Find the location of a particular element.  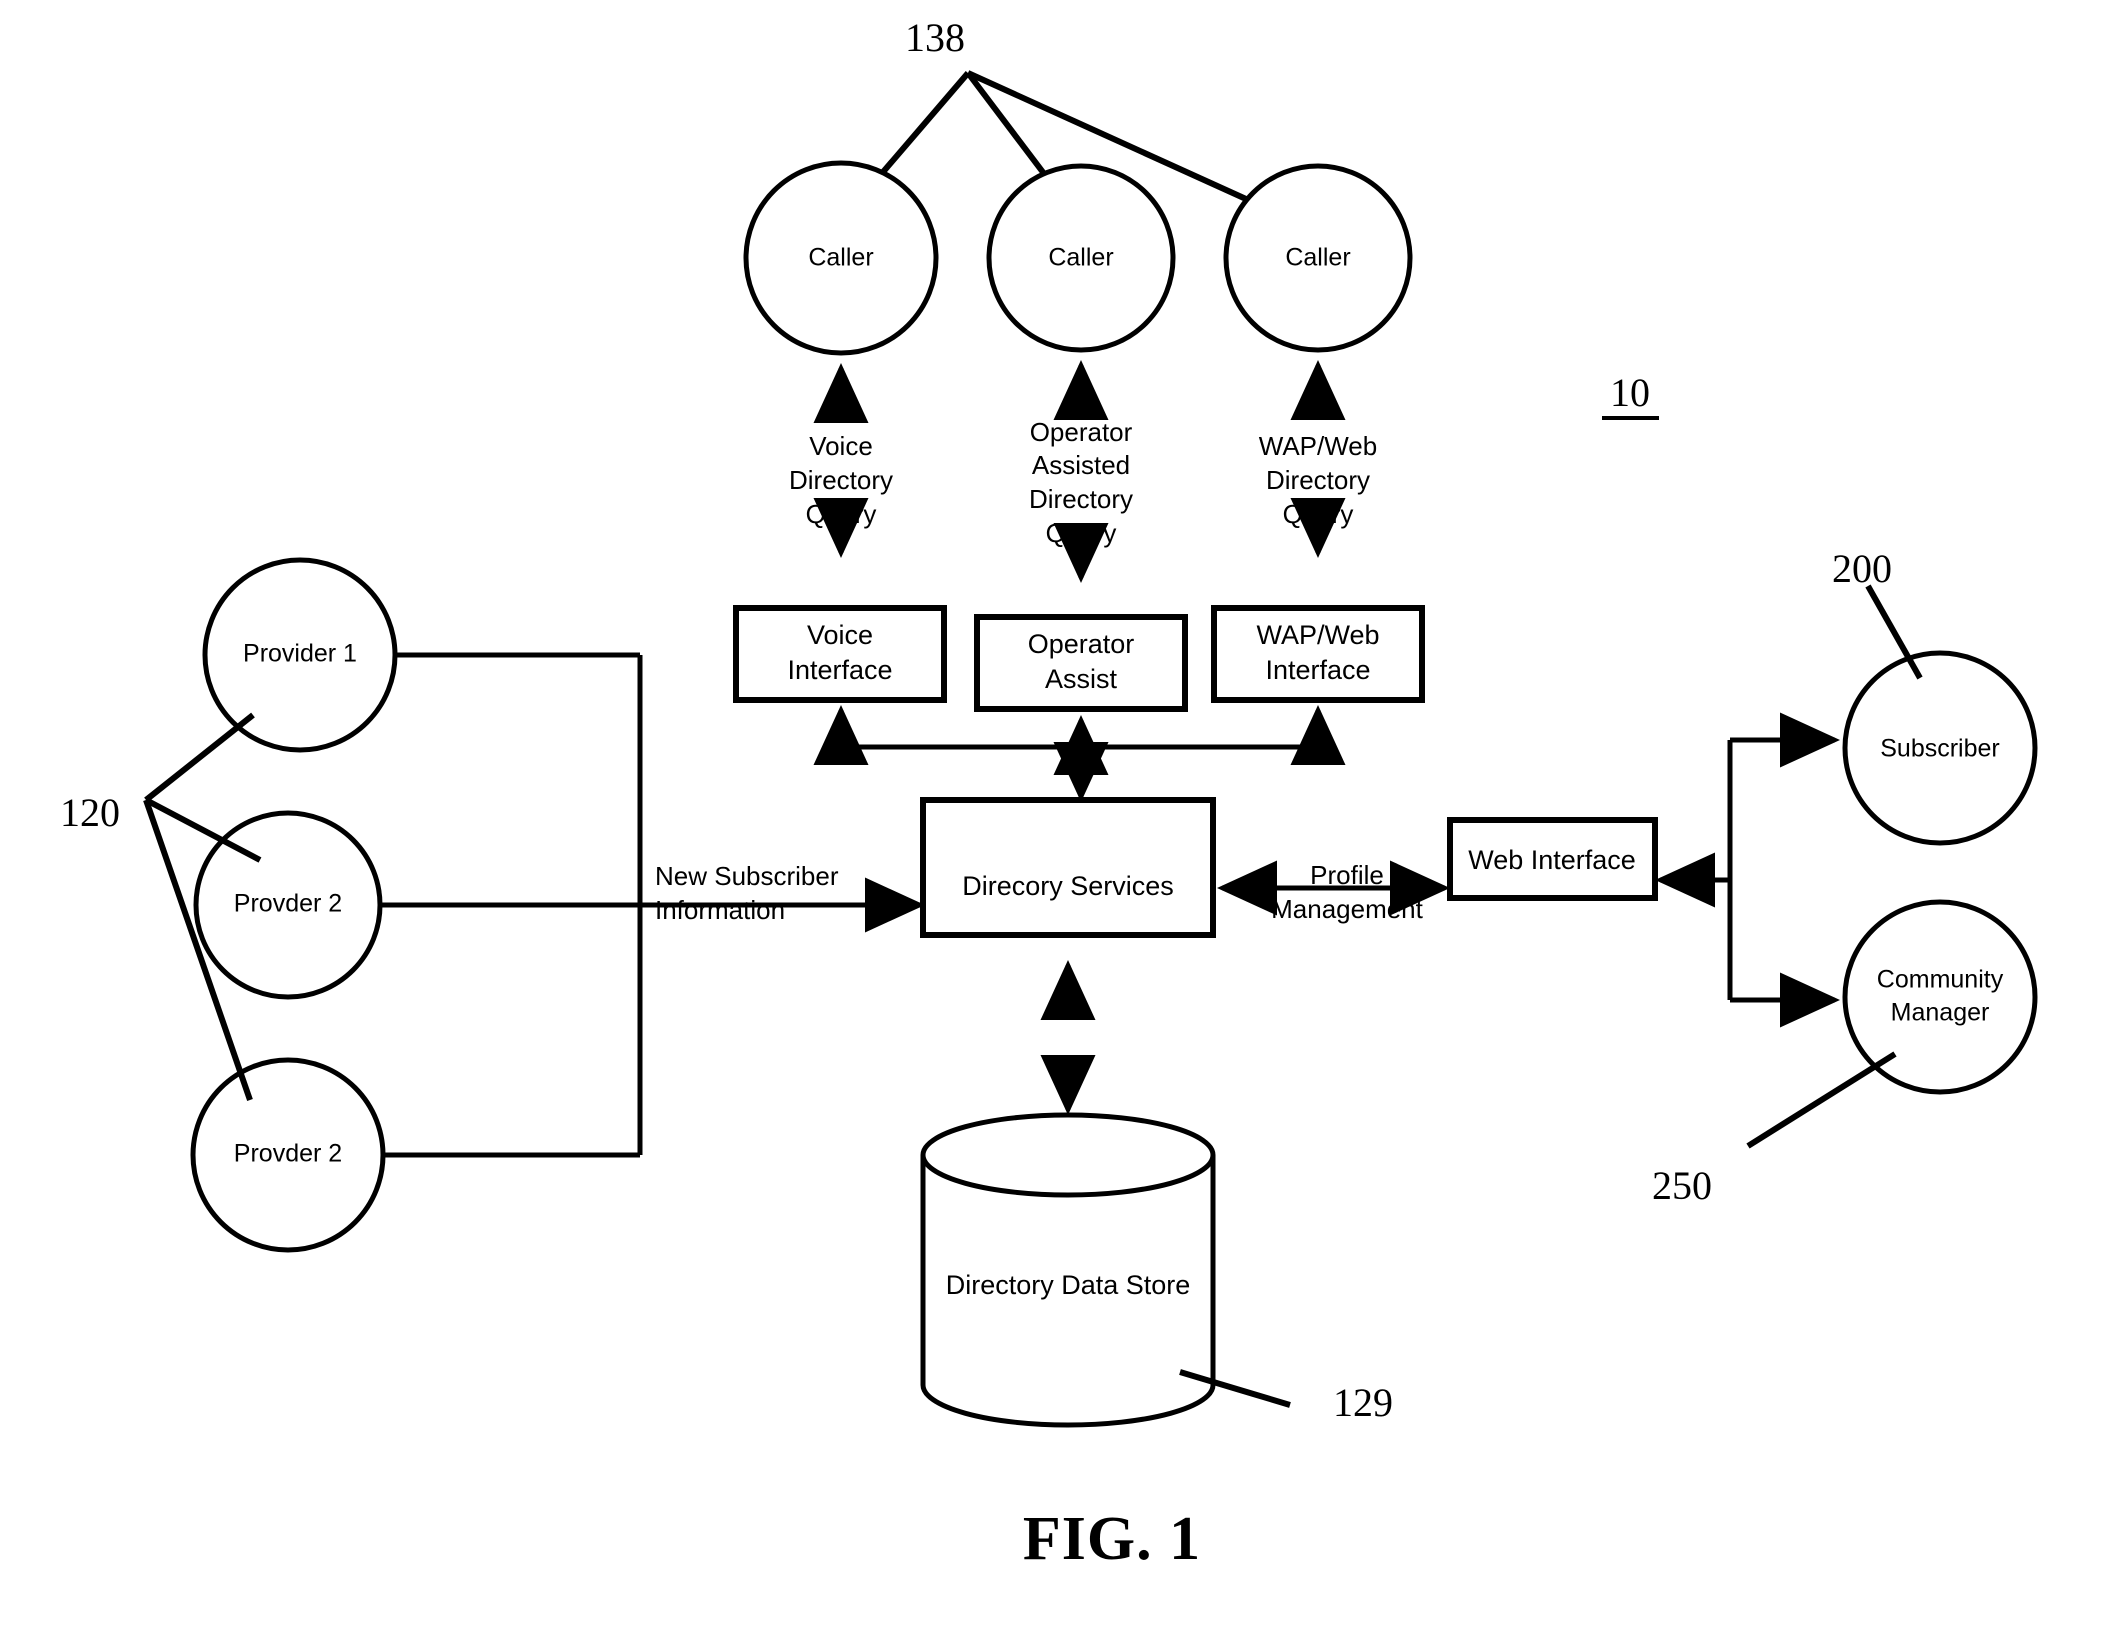

provider-label: Provider 1 is located at coordinates (300, 654).